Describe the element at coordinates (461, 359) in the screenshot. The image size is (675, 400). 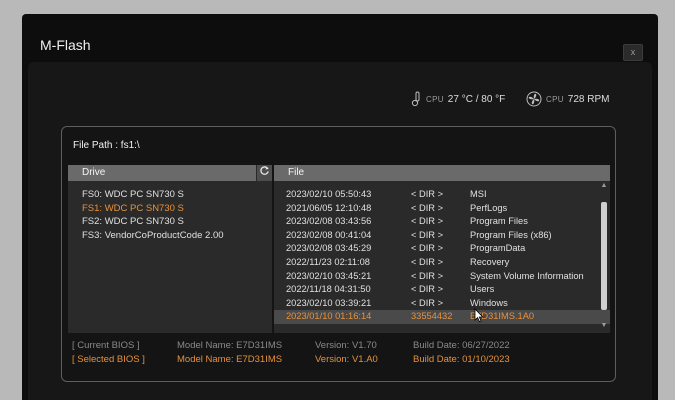
I see `selected-bios-build-date: Build Date: 01/10/2023` at that location.